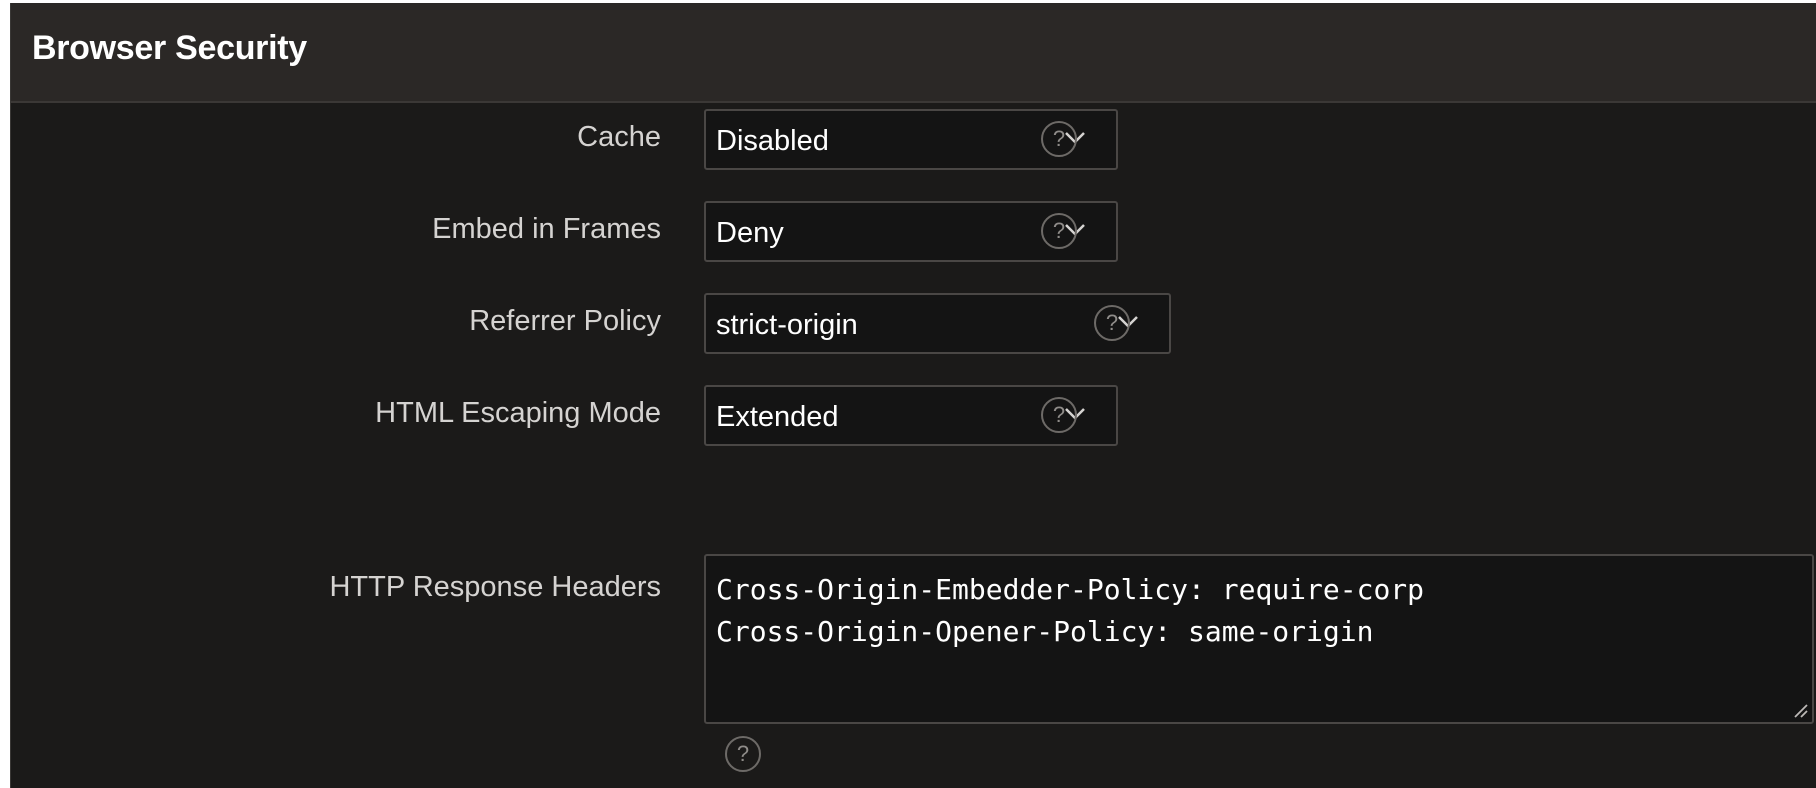 The image size is (1816, 788). I want to click on html-escaping-mode-help-icon: ?, so click(1059, 415).